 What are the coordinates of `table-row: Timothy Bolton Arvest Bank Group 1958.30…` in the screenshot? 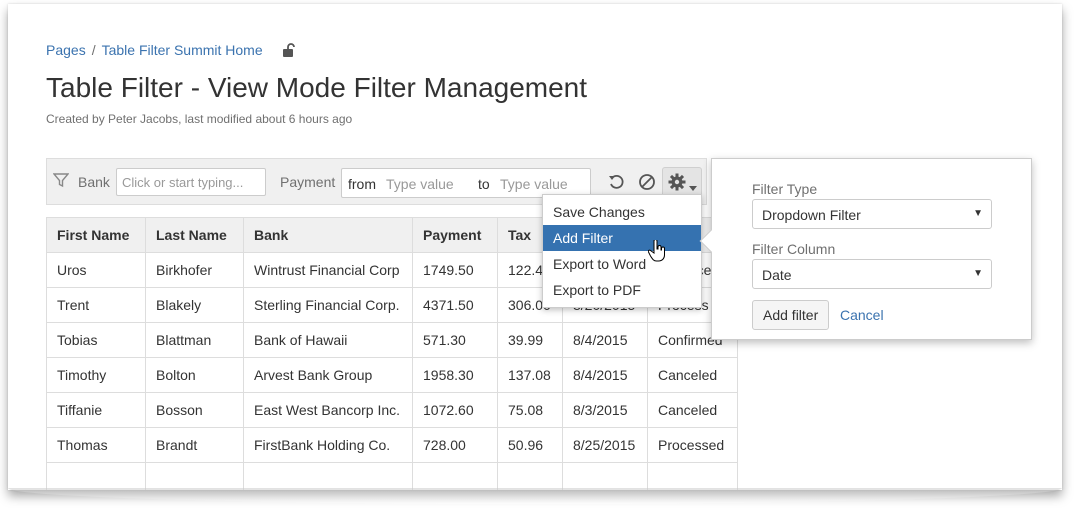 It's located at (392, 375).